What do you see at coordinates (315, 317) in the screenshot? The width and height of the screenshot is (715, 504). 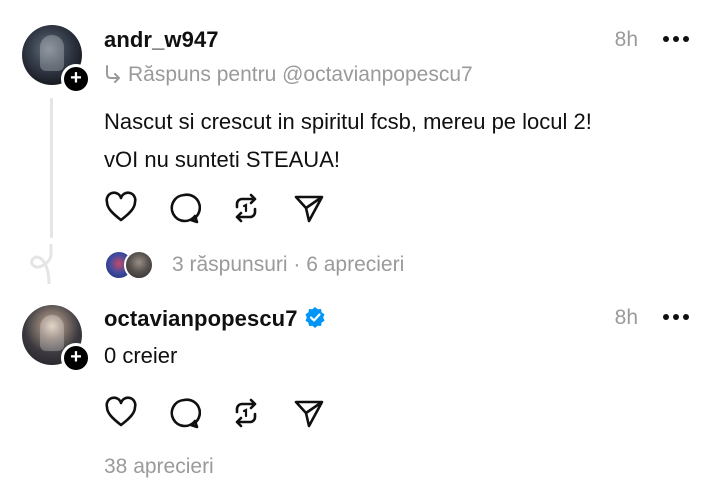 I see `verified-badge-icon` at bounding box center [315, 317].